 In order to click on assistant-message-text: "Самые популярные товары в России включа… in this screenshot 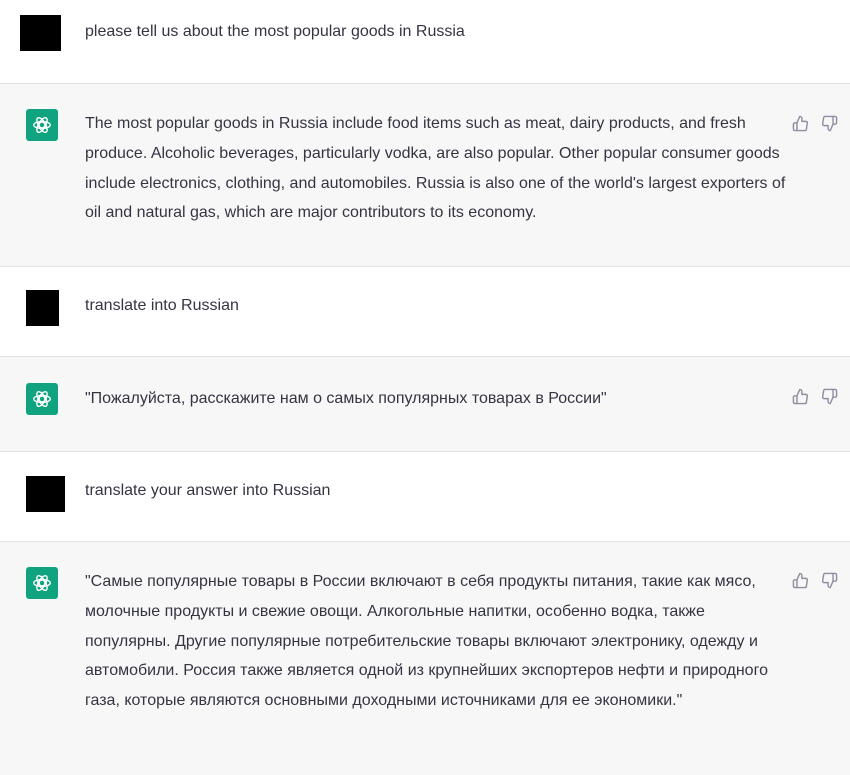, I will do `click(426, 641)`.